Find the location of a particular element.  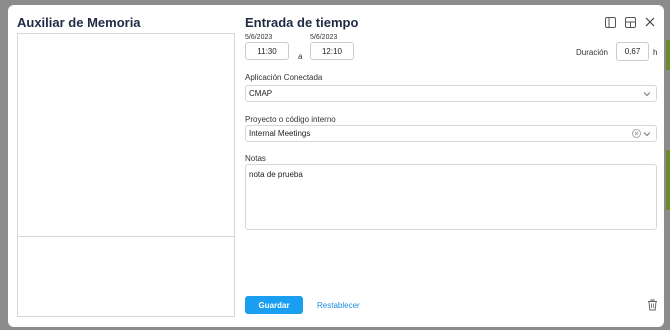

memory-helper-divider is located at coordinates (126, 236).